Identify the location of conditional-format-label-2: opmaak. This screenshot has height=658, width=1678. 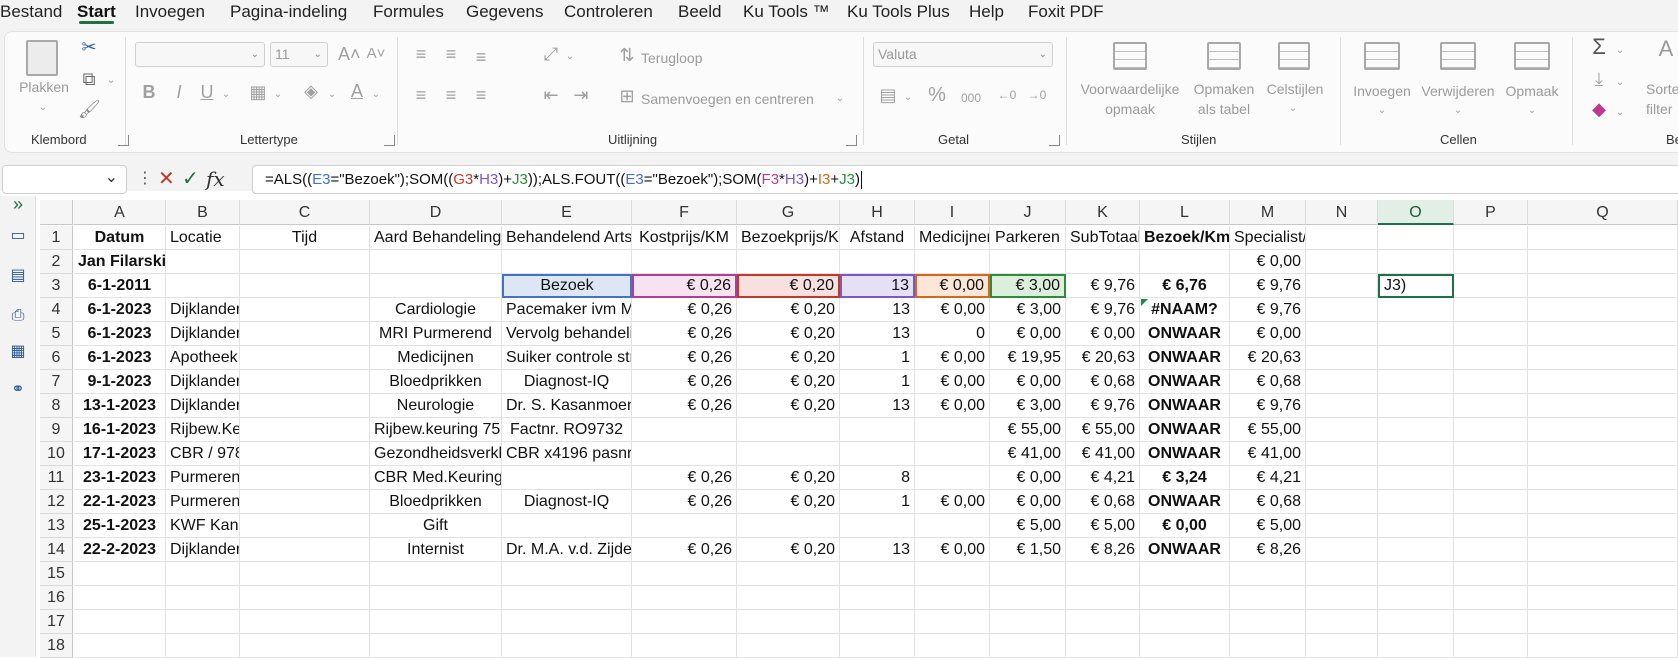
(1130, 109).